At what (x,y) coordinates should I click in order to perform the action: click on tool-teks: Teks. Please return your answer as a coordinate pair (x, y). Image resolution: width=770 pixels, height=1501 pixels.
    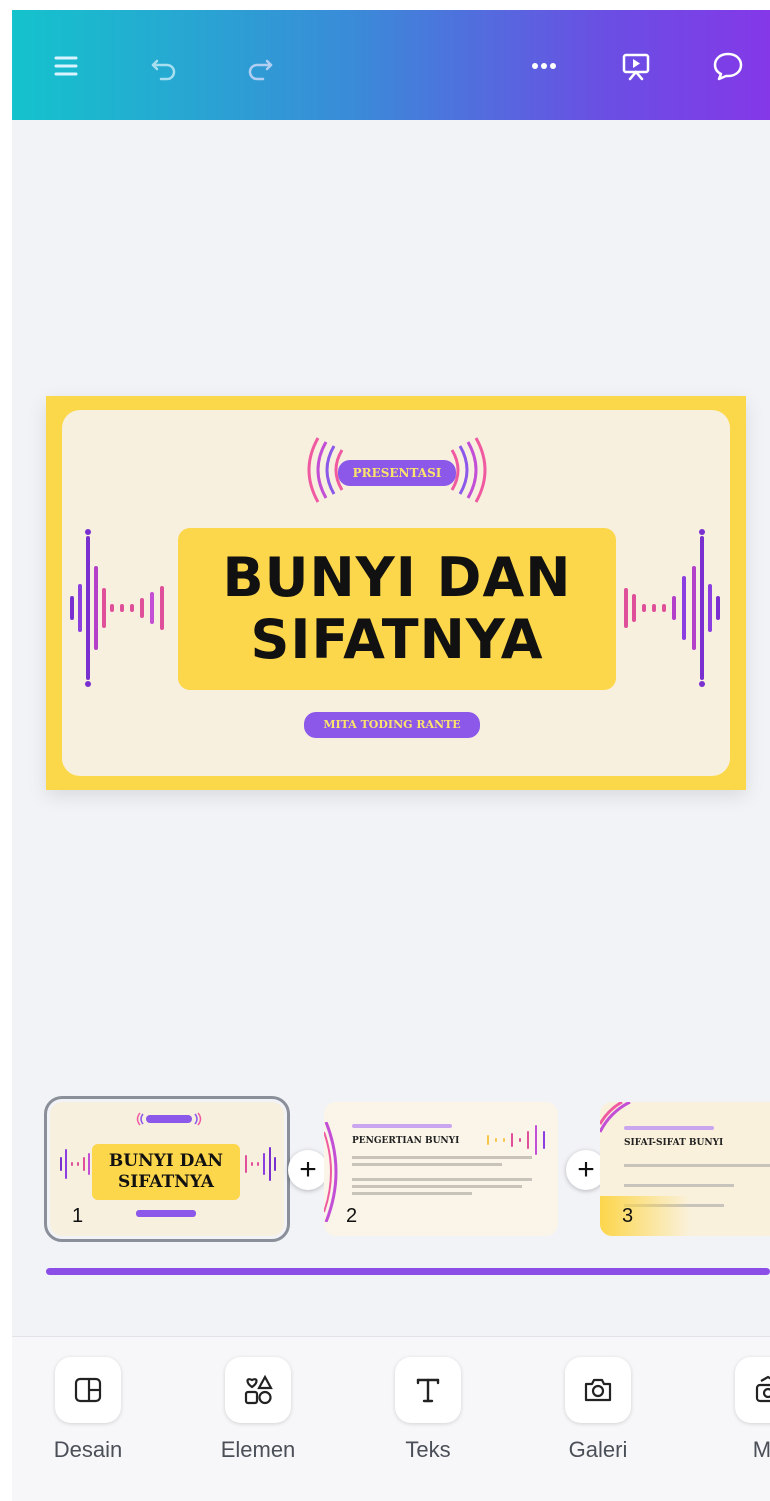
    Looking at the image, I should click on (428, 1410).